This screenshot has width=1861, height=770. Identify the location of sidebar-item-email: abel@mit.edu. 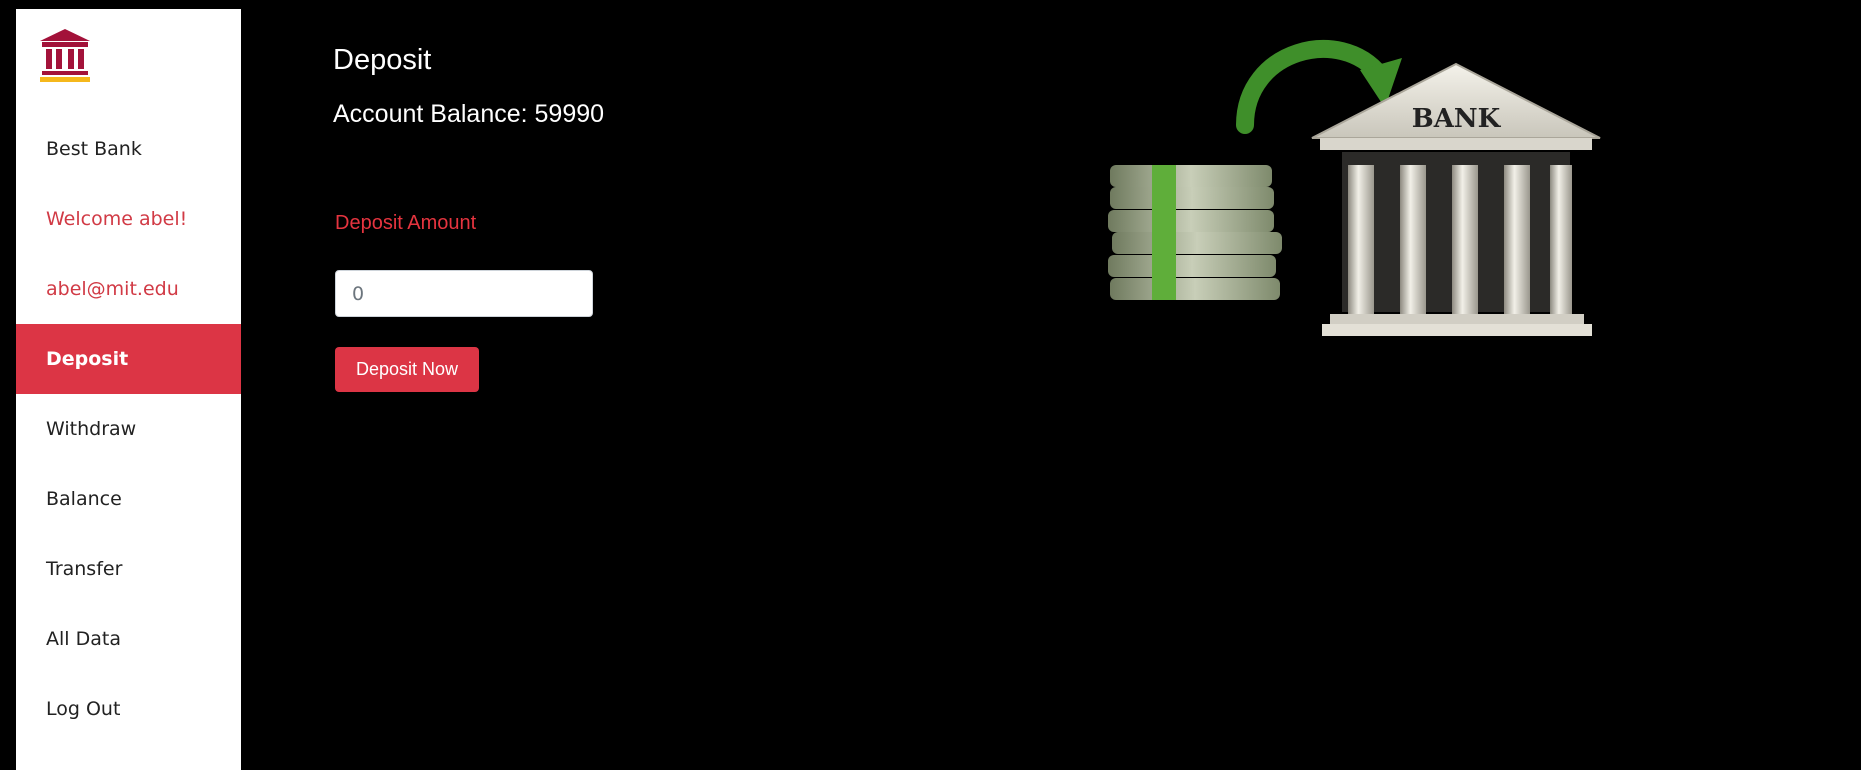
(112, 289).